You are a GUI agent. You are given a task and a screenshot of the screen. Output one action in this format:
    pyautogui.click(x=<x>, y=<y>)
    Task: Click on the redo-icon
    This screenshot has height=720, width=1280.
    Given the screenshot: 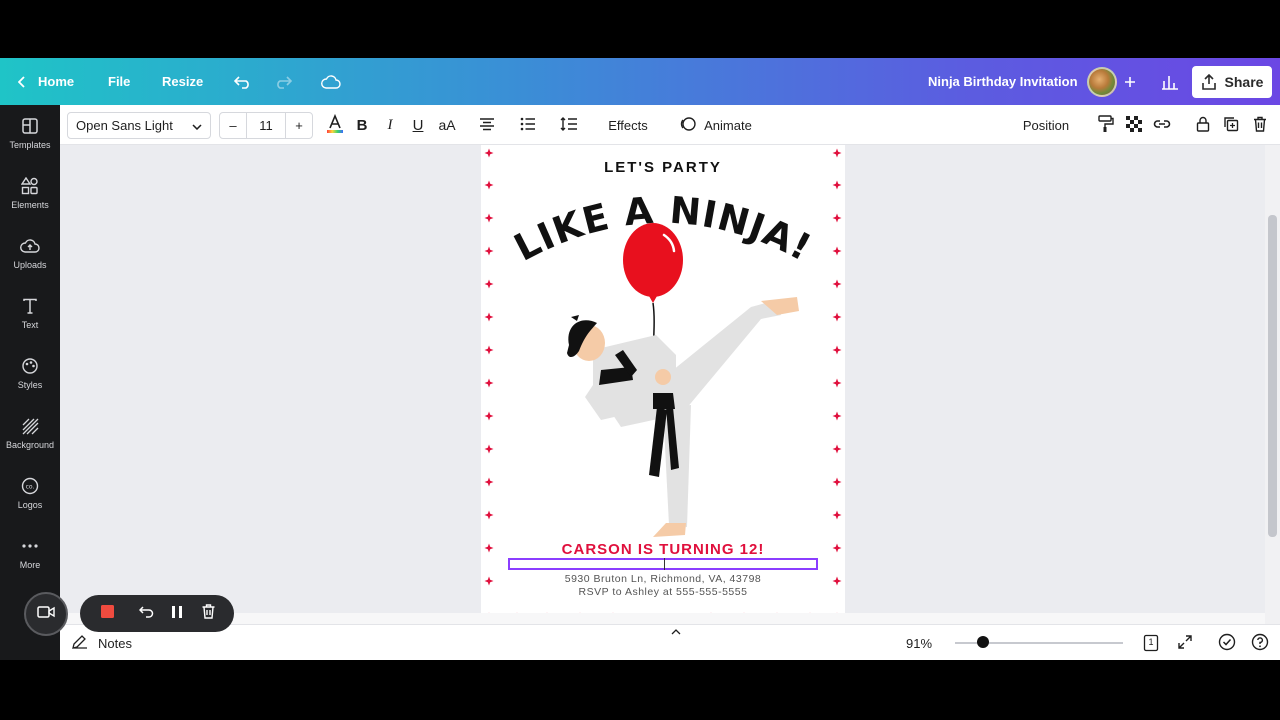 What is the action you would take?
    pyautogui.click(x=283, y=82)
    